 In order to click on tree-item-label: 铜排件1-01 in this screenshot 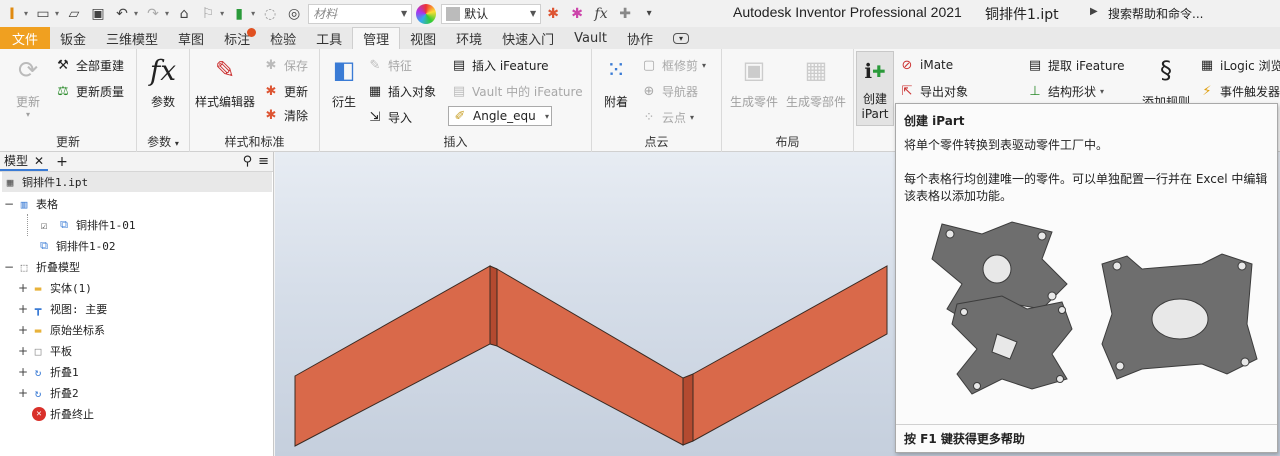, I will do `click(106, 225)`.